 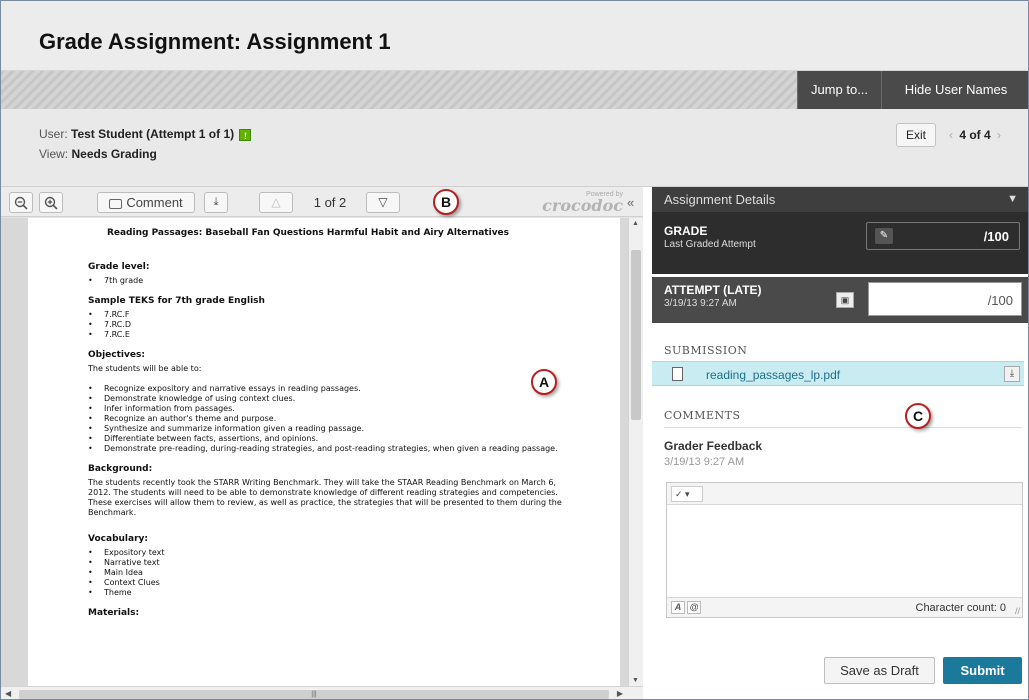 What do you see at coordinates (954, 90) in the screenshot?
I see `hide-user-names-button: Hide User Names` at bounding box center [954, 90].